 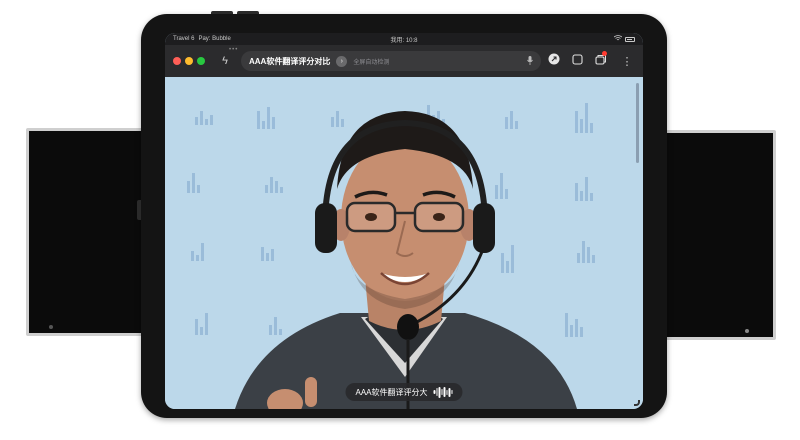 I want to click on monitor-indicator-right, so click(x=747, y=331).